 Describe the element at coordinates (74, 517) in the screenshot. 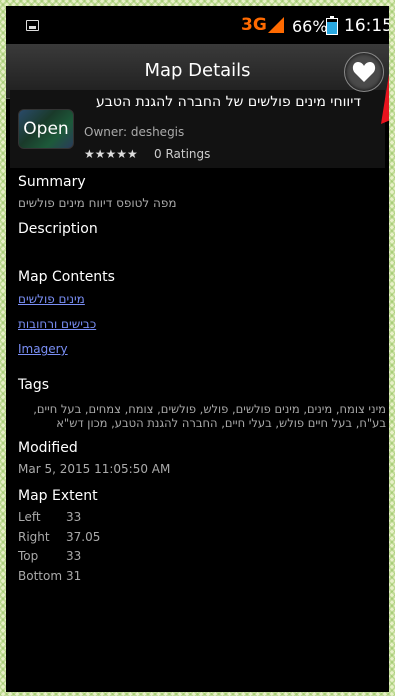

I see `extent-left-value: 33` at that location.